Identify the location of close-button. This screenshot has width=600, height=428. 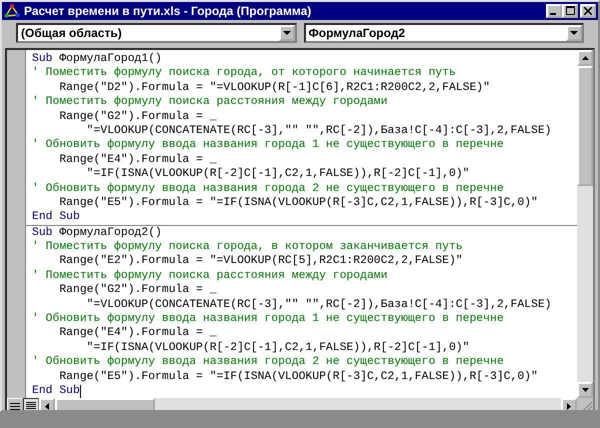
(588, 11).